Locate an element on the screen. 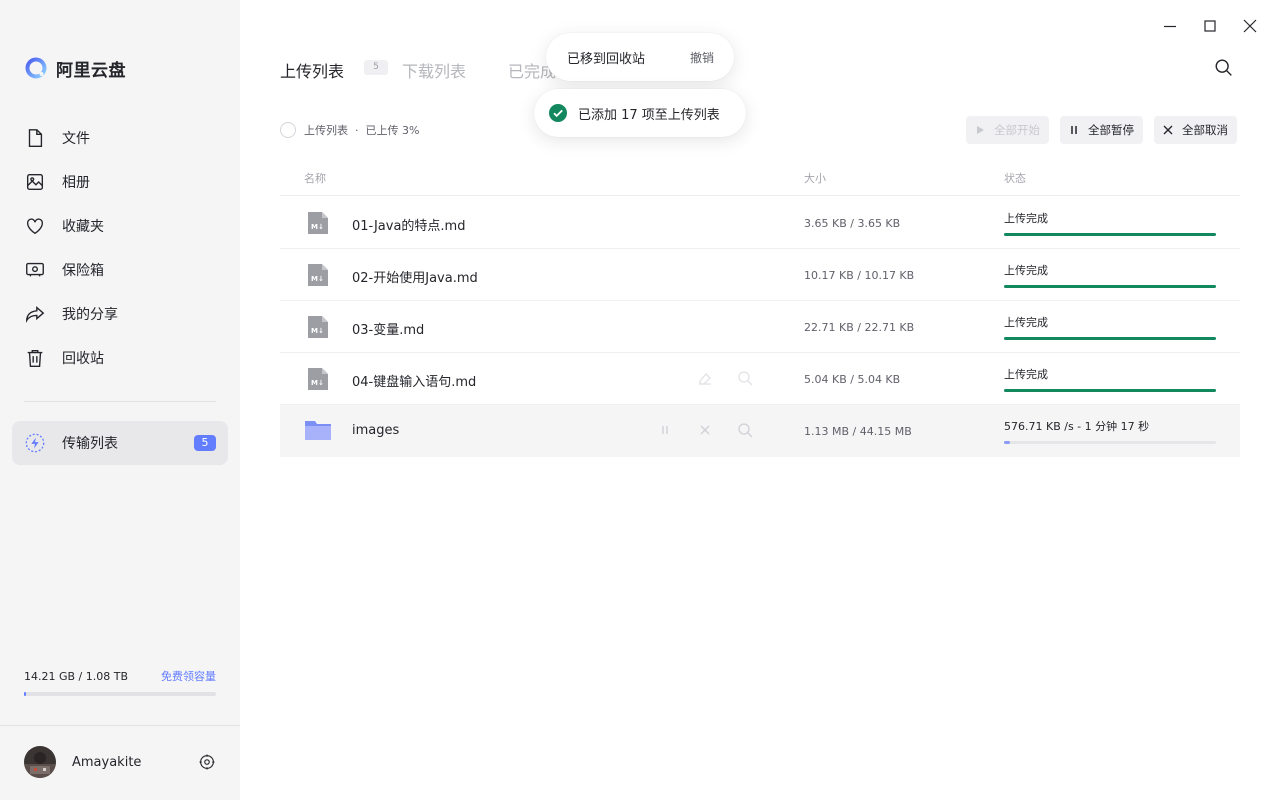 The height and width of the screenshot is (800, 1280). safe-icon is located at coordinates (35, 269).